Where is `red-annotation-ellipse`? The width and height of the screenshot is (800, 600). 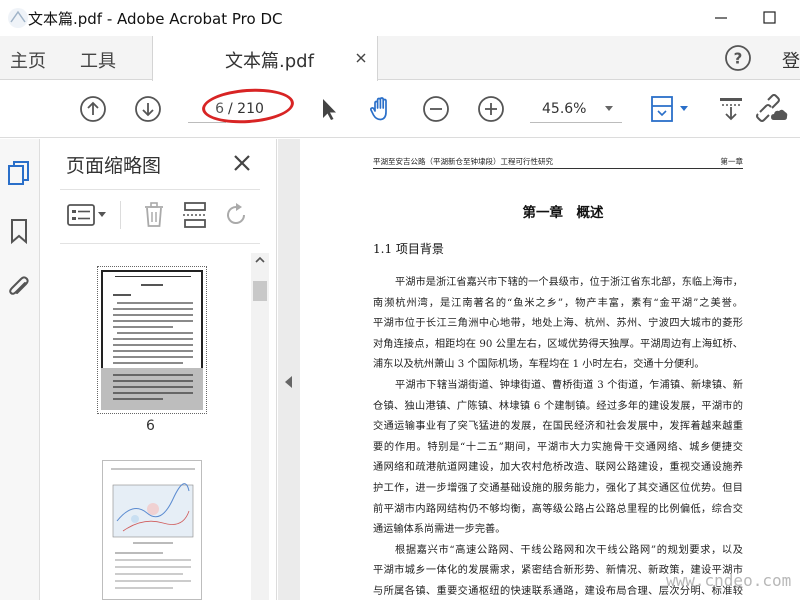 red-annotation-ellipse is located at coordinates (248, 106).